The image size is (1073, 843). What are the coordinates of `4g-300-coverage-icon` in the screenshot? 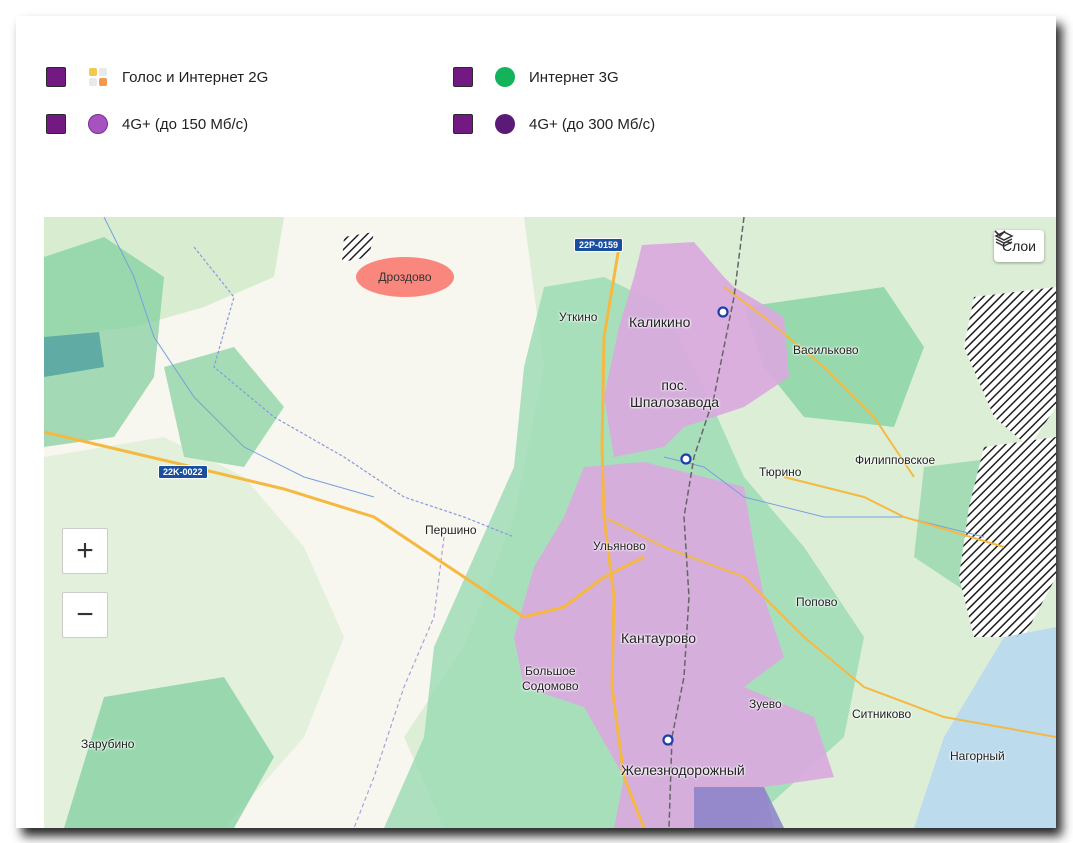 It's located at (505, 124).